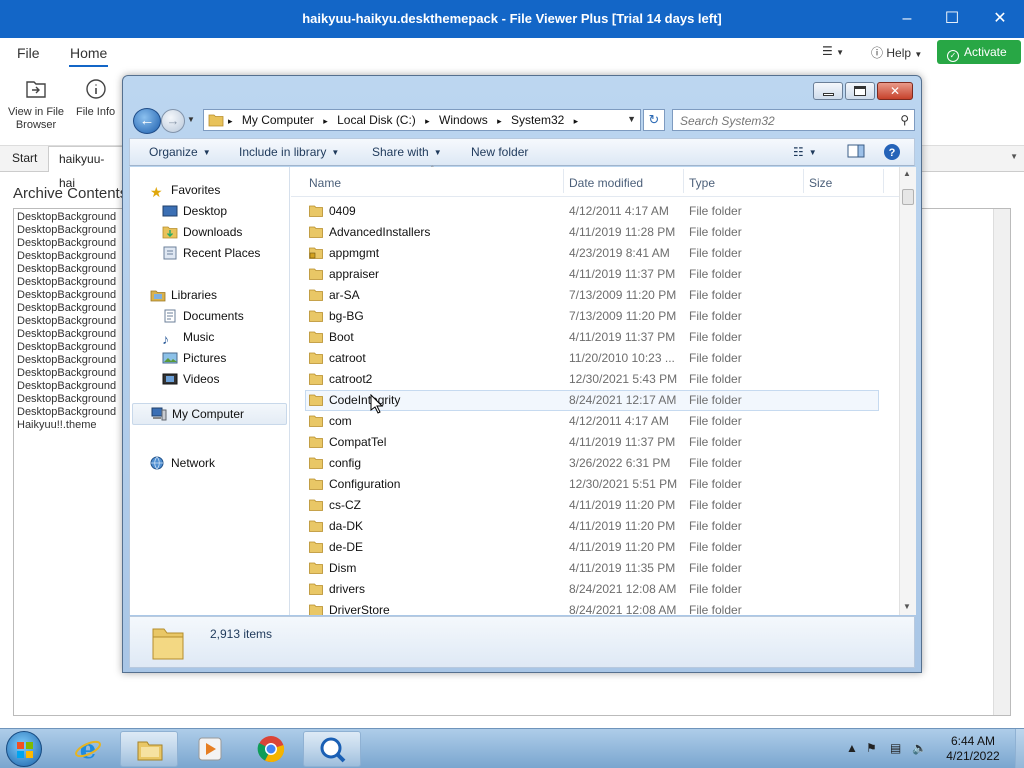 This screenshot has height=768, width=1024. Describe the element at coordinates (180, 152) in the screenshot. I see `organize-button: Organize ▼` at that location.